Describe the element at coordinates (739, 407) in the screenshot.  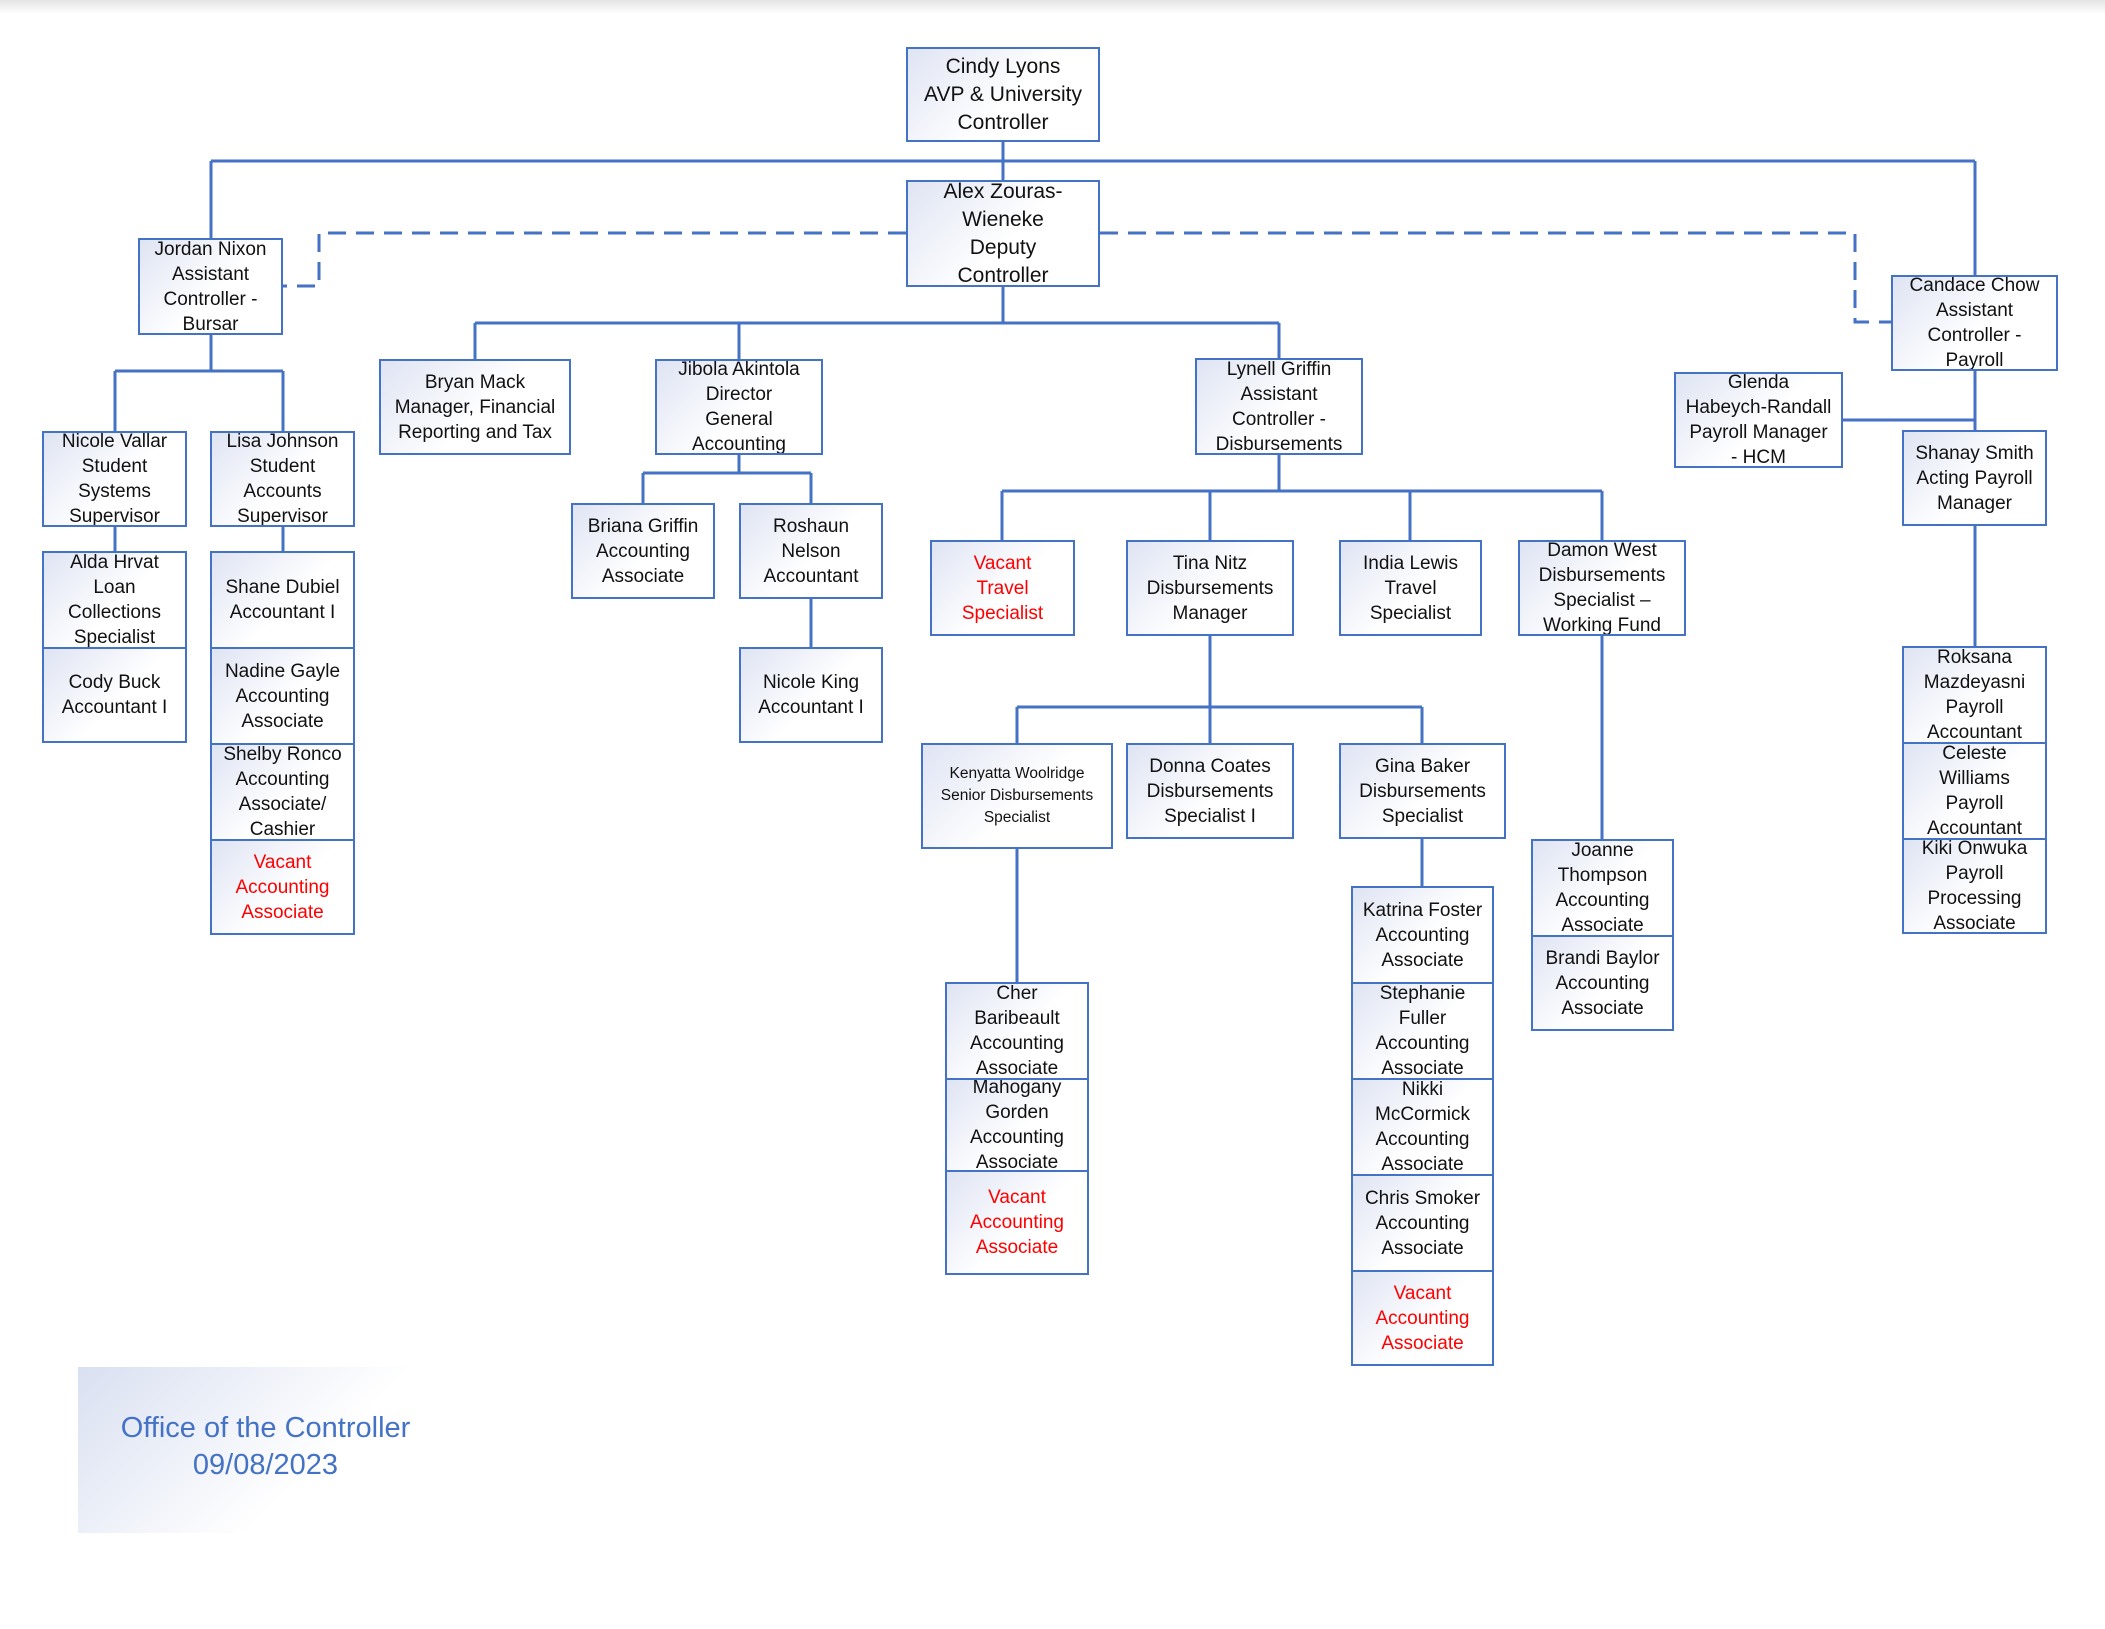
I see `node-jibola-akintola: Jibola Akintola Director General Accounting` at that location.